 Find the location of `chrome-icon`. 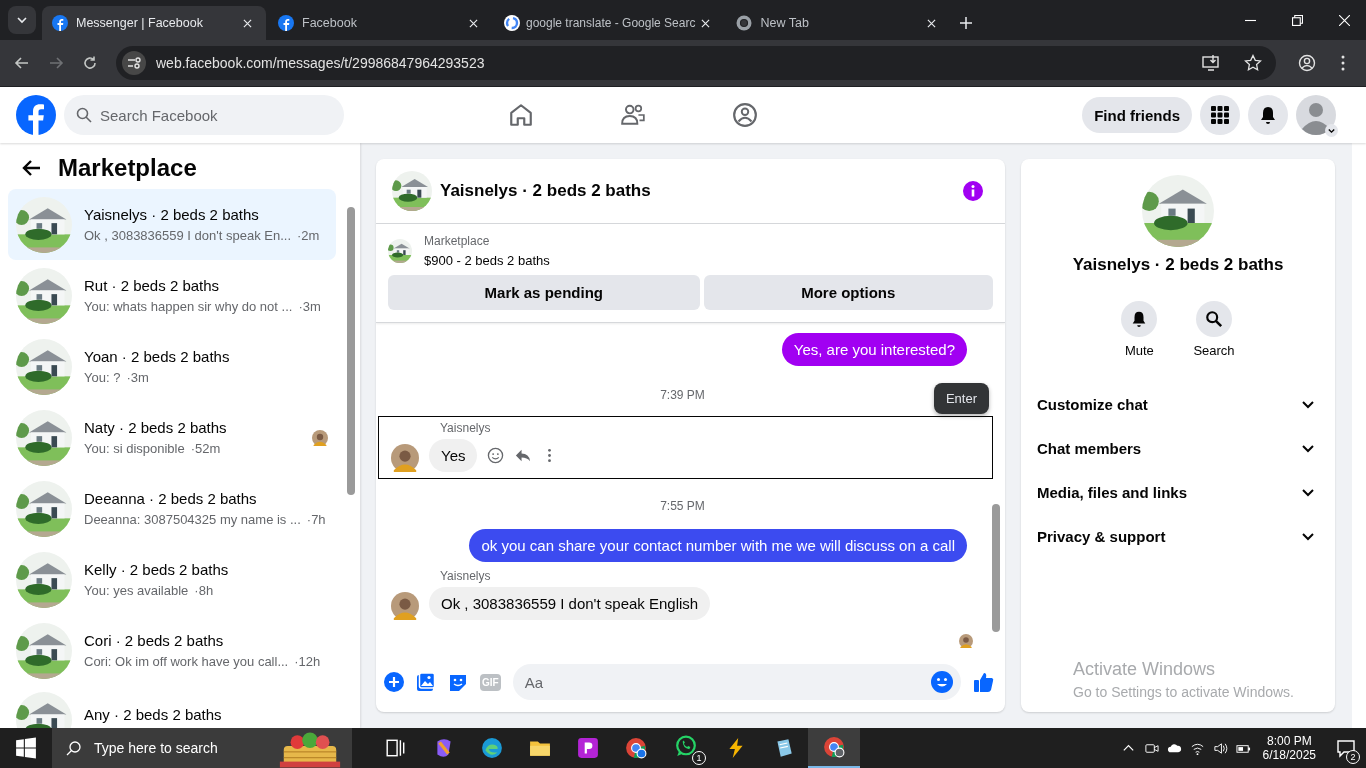

chrome-icon is located at coordinates (834, 747).